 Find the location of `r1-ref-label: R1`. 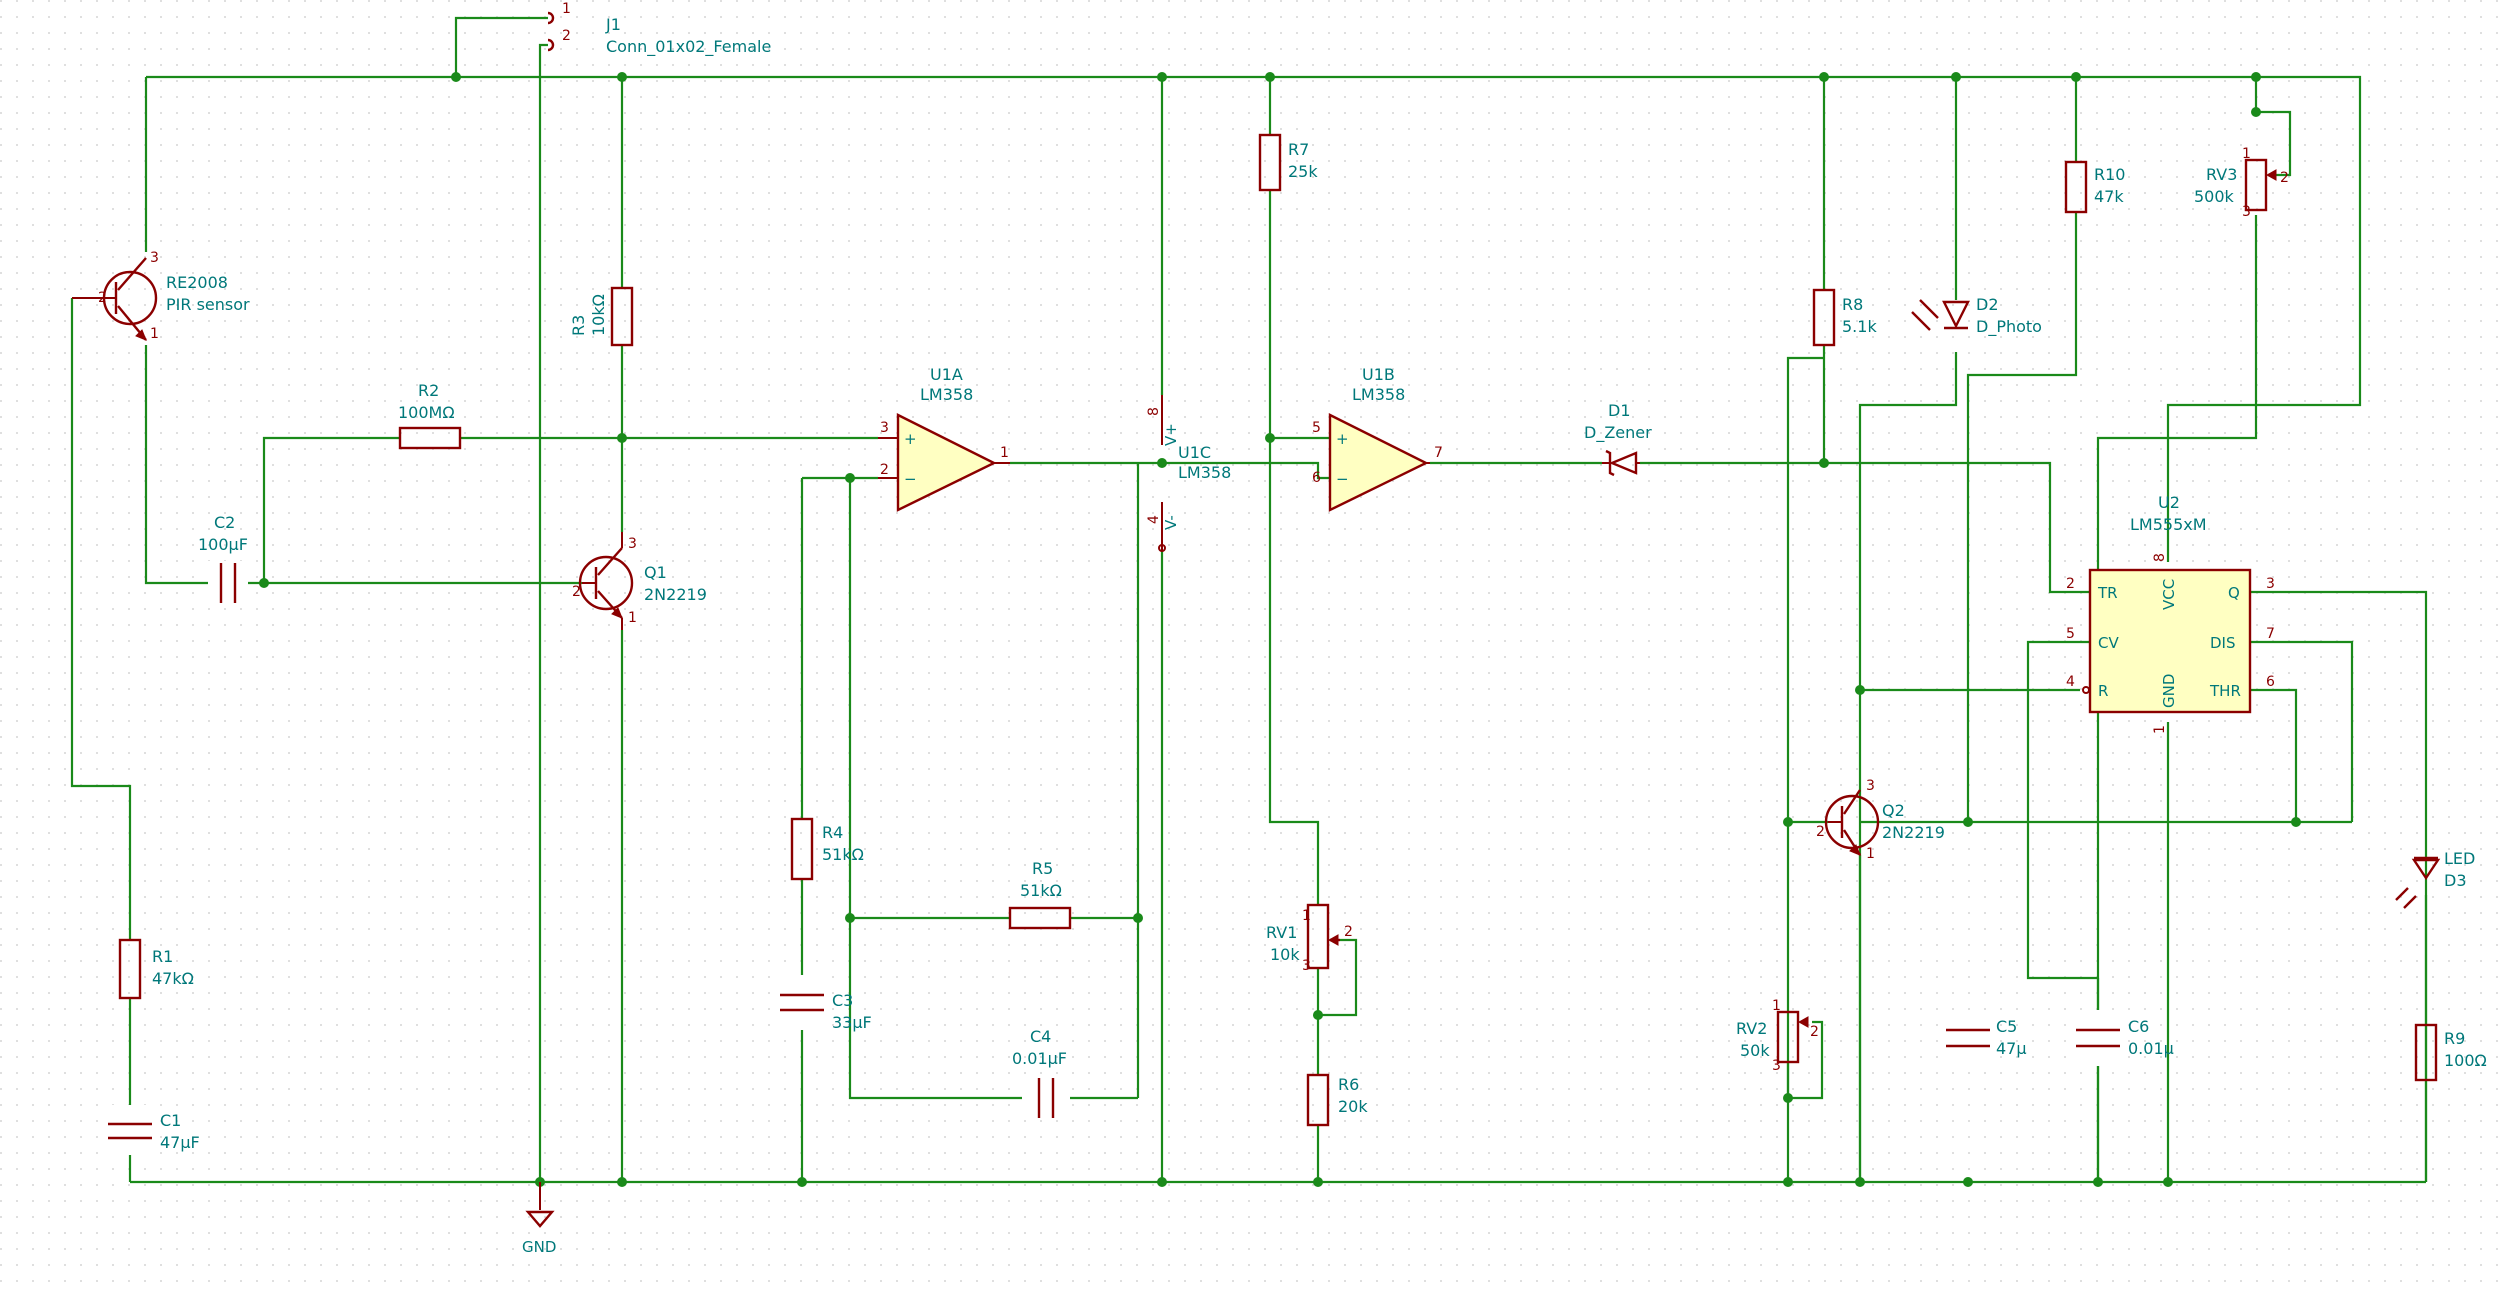

r1-ref-label: R1 is located at coordinates (162, 956).